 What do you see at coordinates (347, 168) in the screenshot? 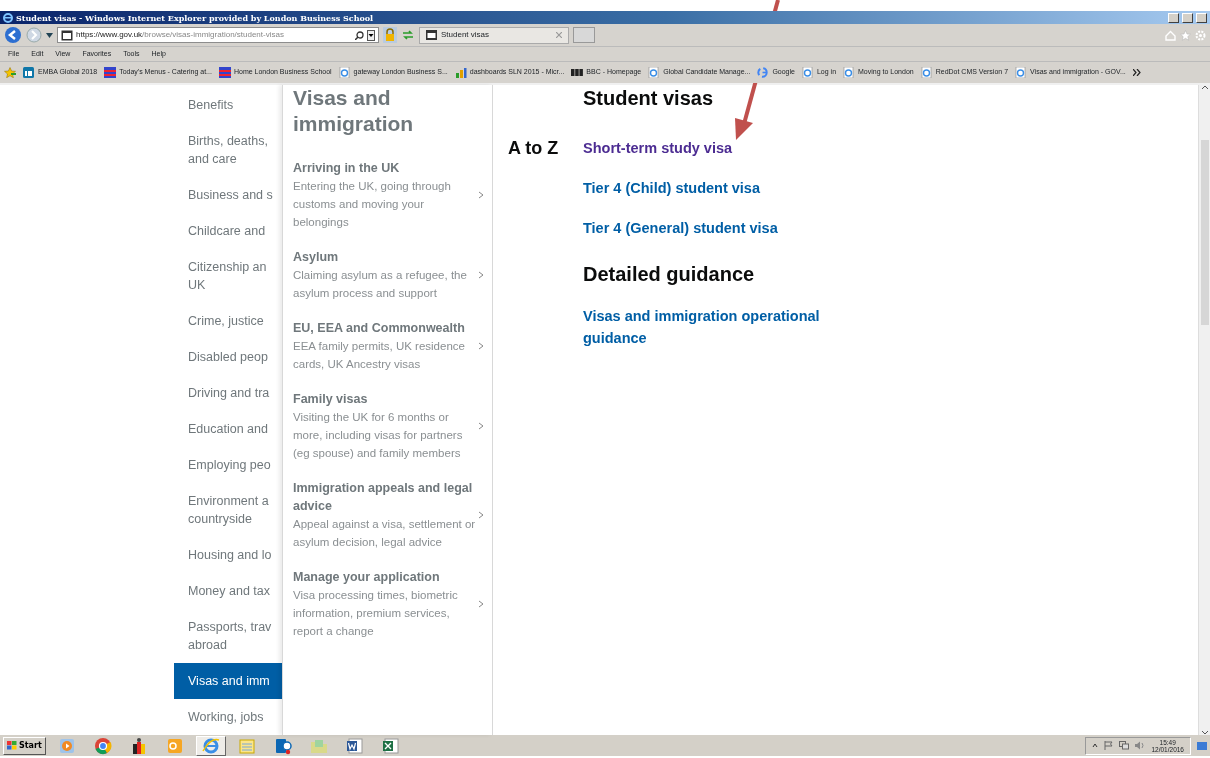
I see `item-title: Arriving in the UK` at bounding box center [347, 168].